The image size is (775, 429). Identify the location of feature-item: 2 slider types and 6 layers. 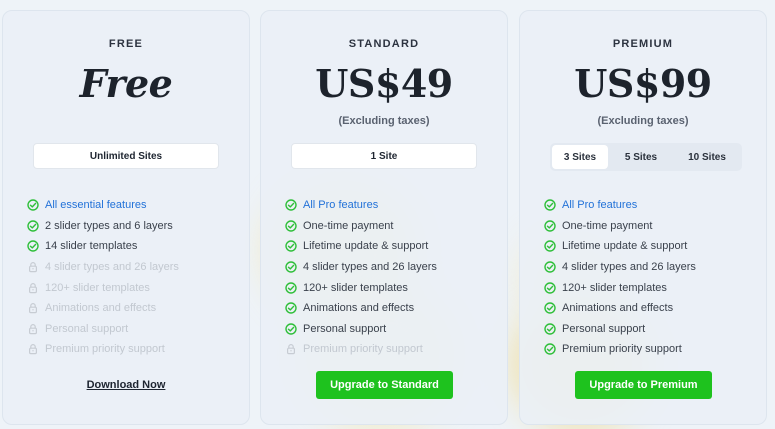
(103, 226).